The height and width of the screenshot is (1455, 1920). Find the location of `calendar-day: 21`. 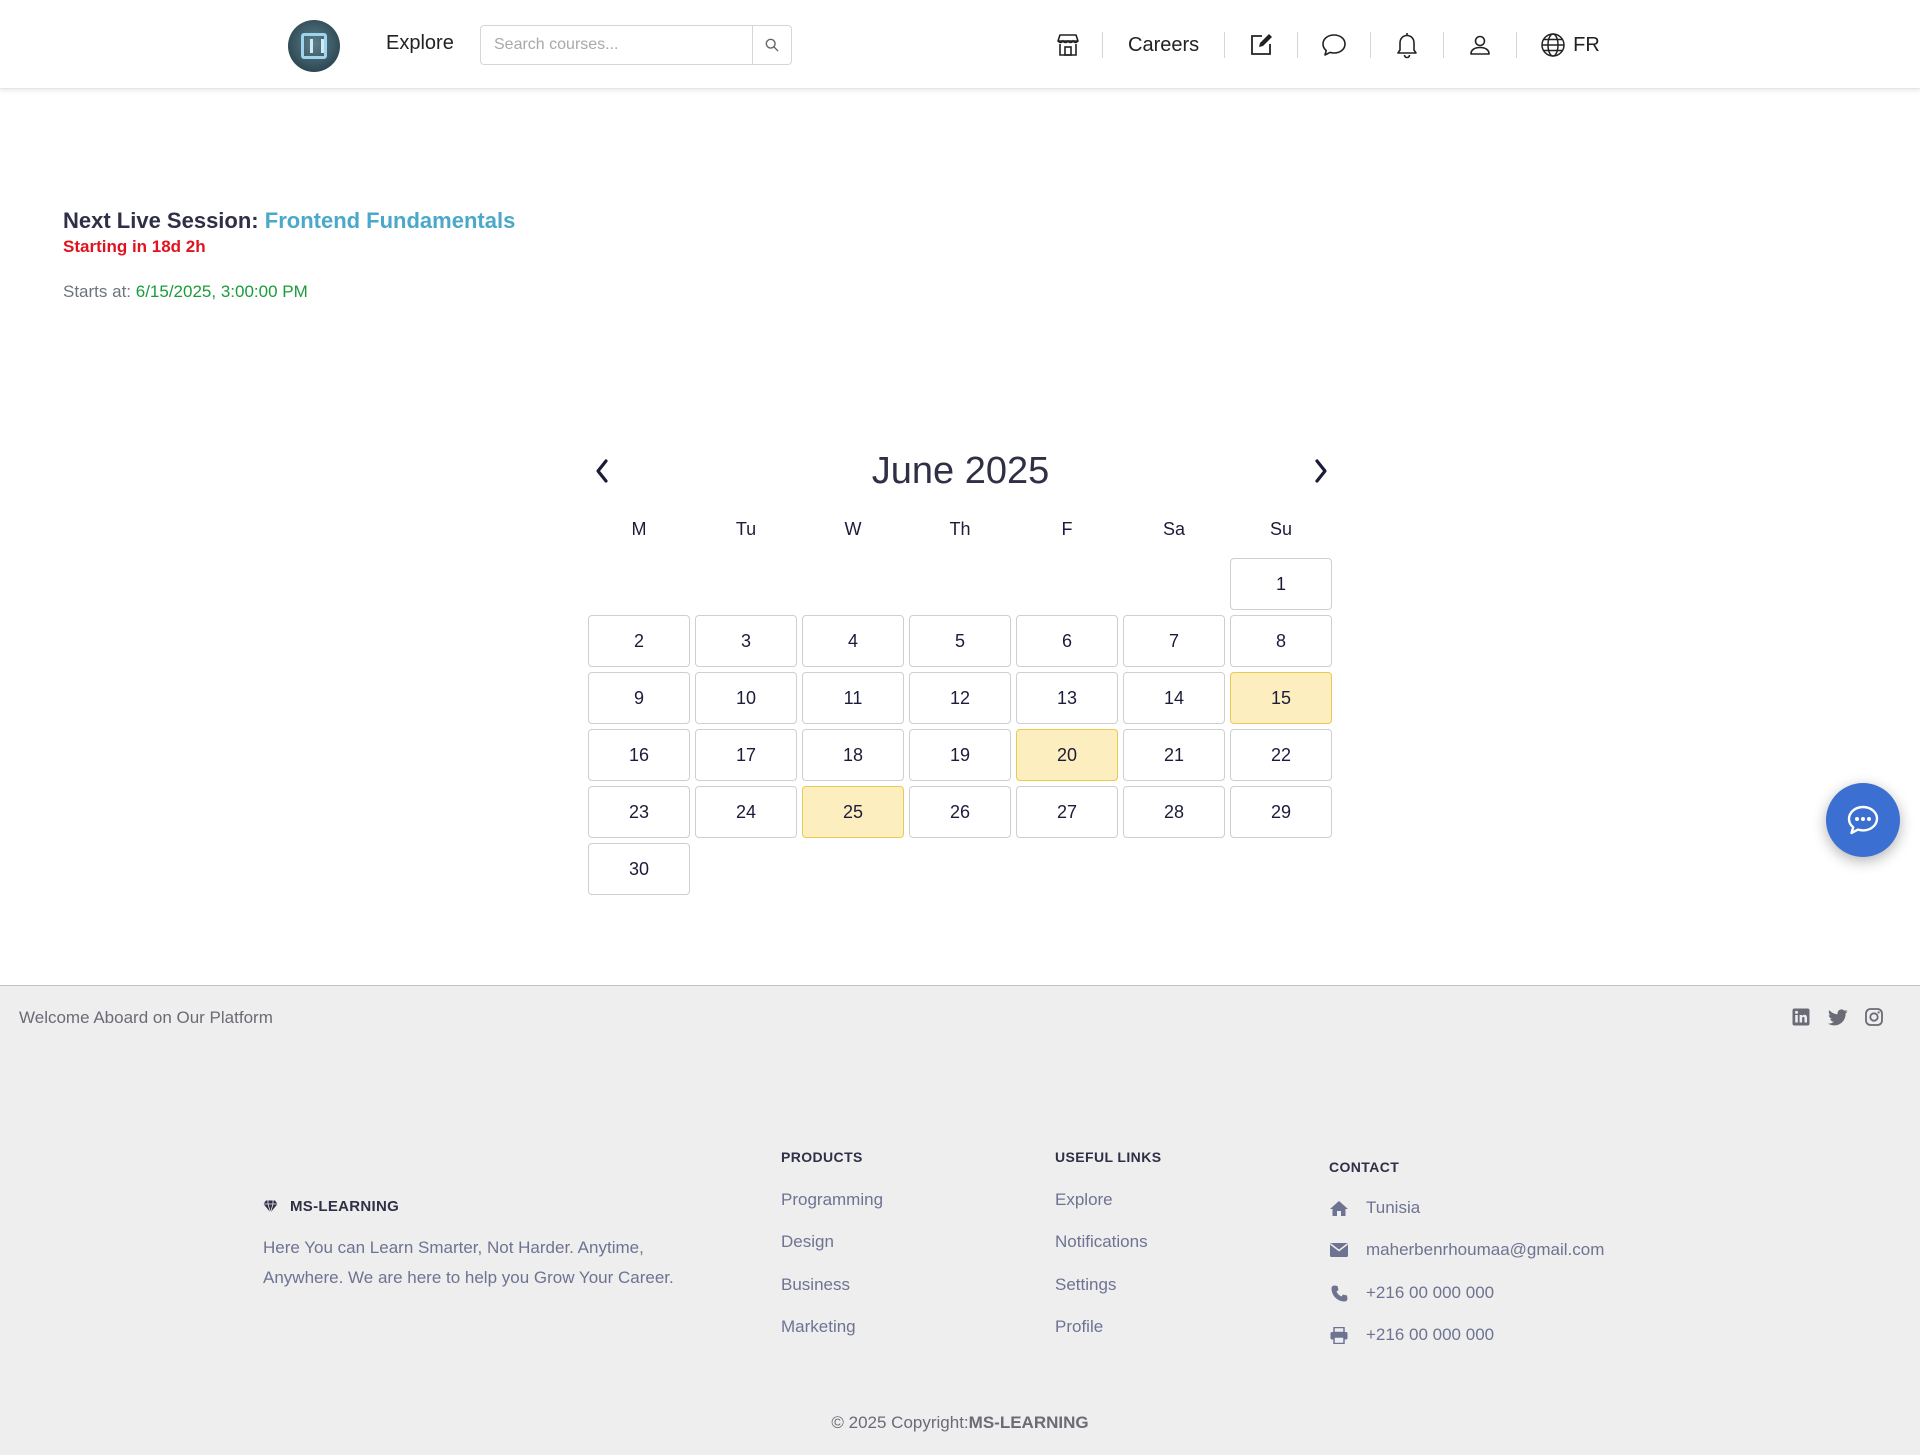

calendar-day: 21 is located at coordinates (1174, 755).